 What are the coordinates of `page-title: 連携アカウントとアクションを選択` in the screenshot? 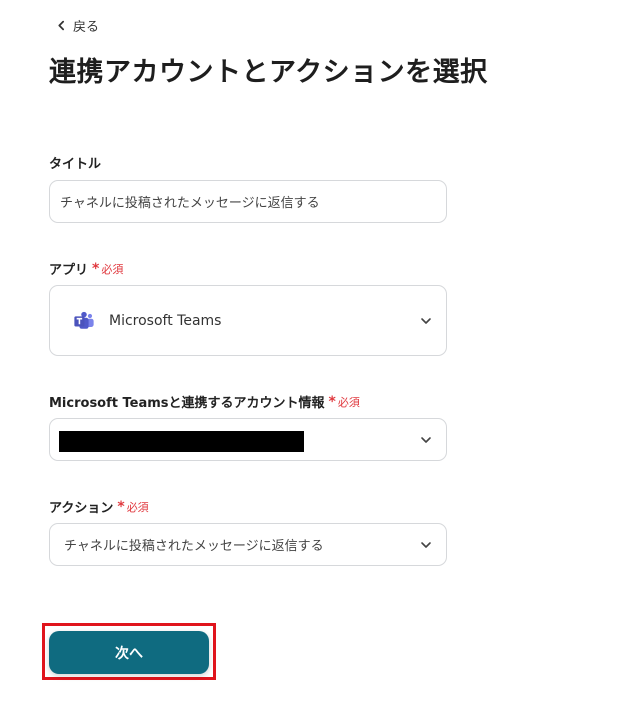 It's located at (268, 72).